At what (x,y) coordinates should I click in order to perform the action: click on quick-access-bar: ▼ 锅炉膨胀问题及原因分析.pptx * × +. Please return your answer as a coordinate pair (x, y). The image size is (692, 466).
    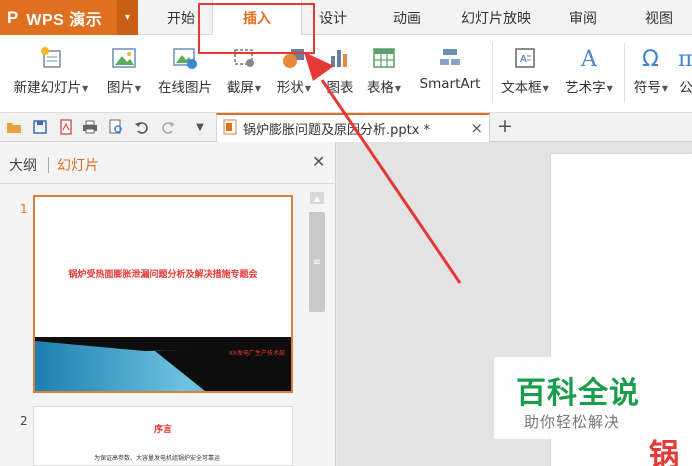
    Looking at the image, I should click on (346, 127).